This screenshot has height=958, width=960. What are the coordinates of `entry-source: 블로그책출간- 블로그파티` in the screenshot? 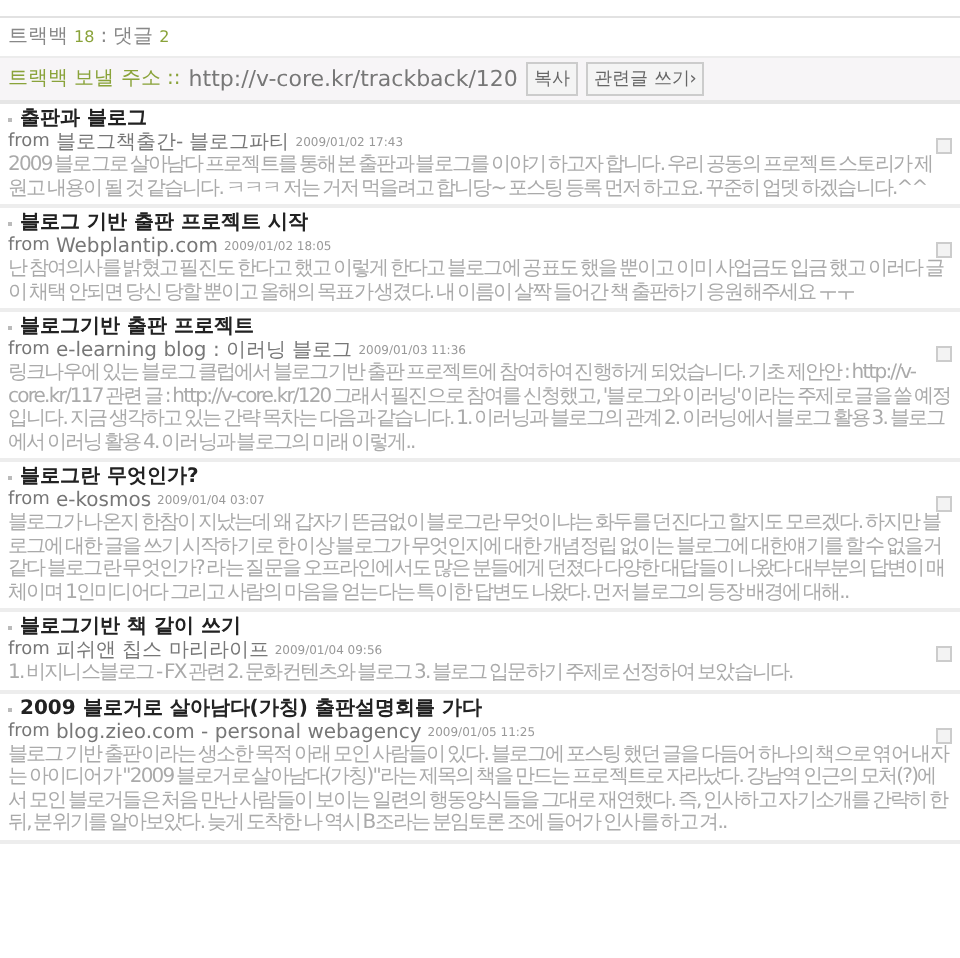 It's located at (172, 143).